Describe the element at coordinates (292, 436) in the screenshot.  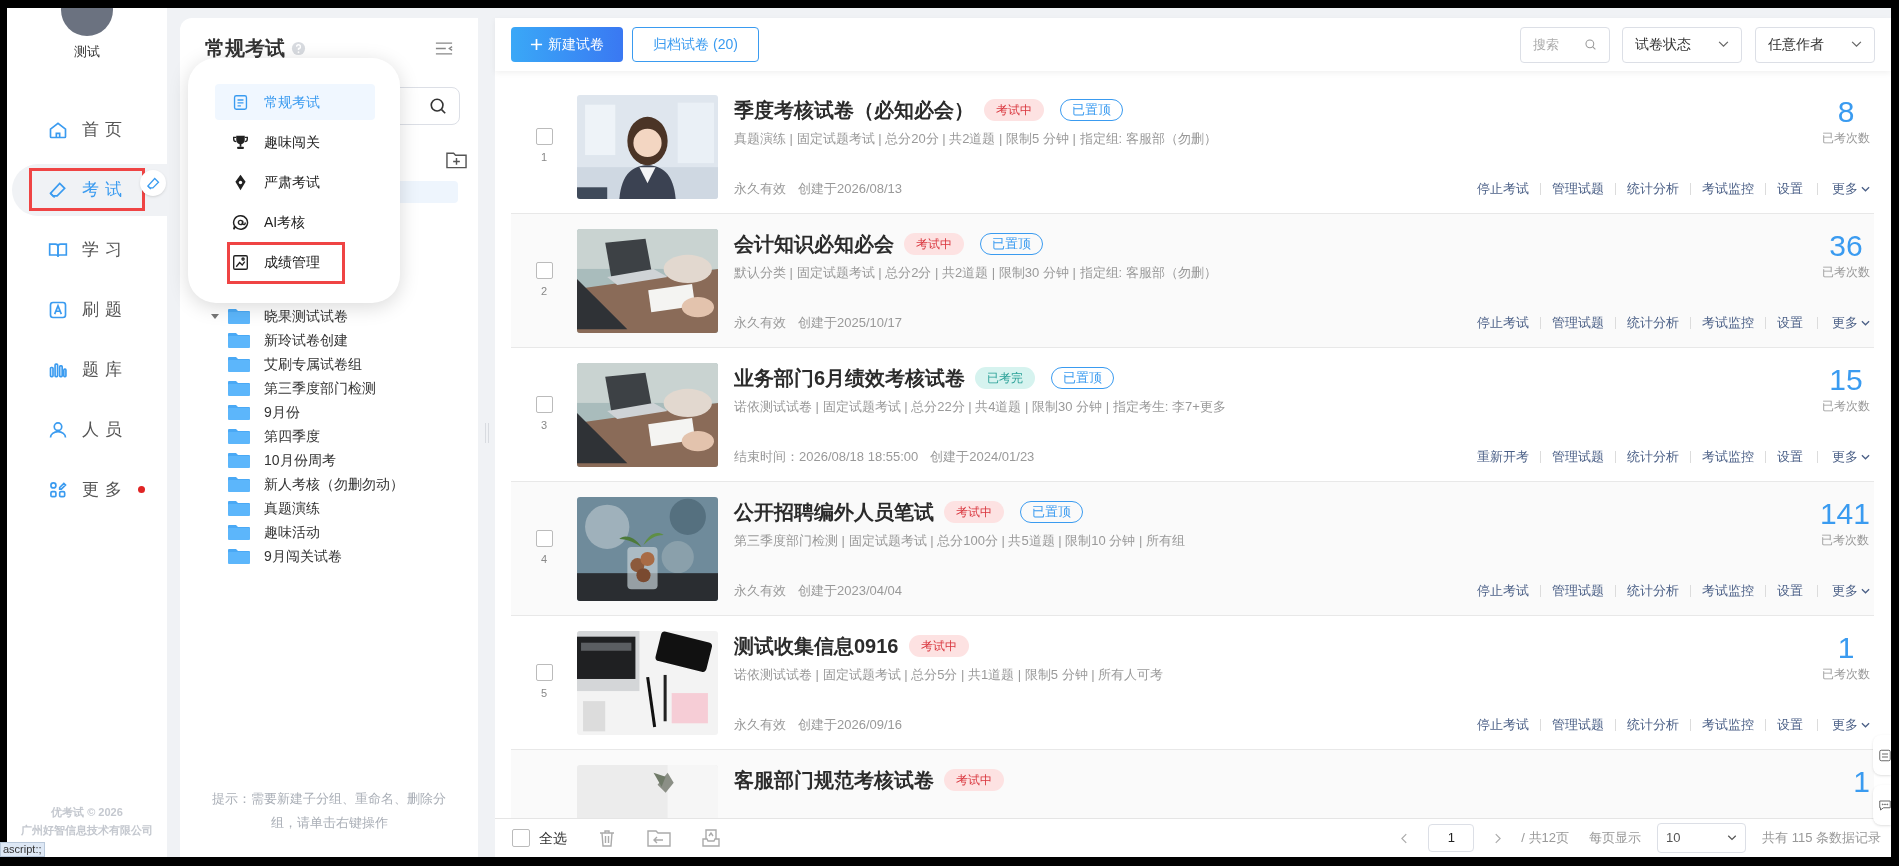
I see `tree-item: 第四季度` at that location.